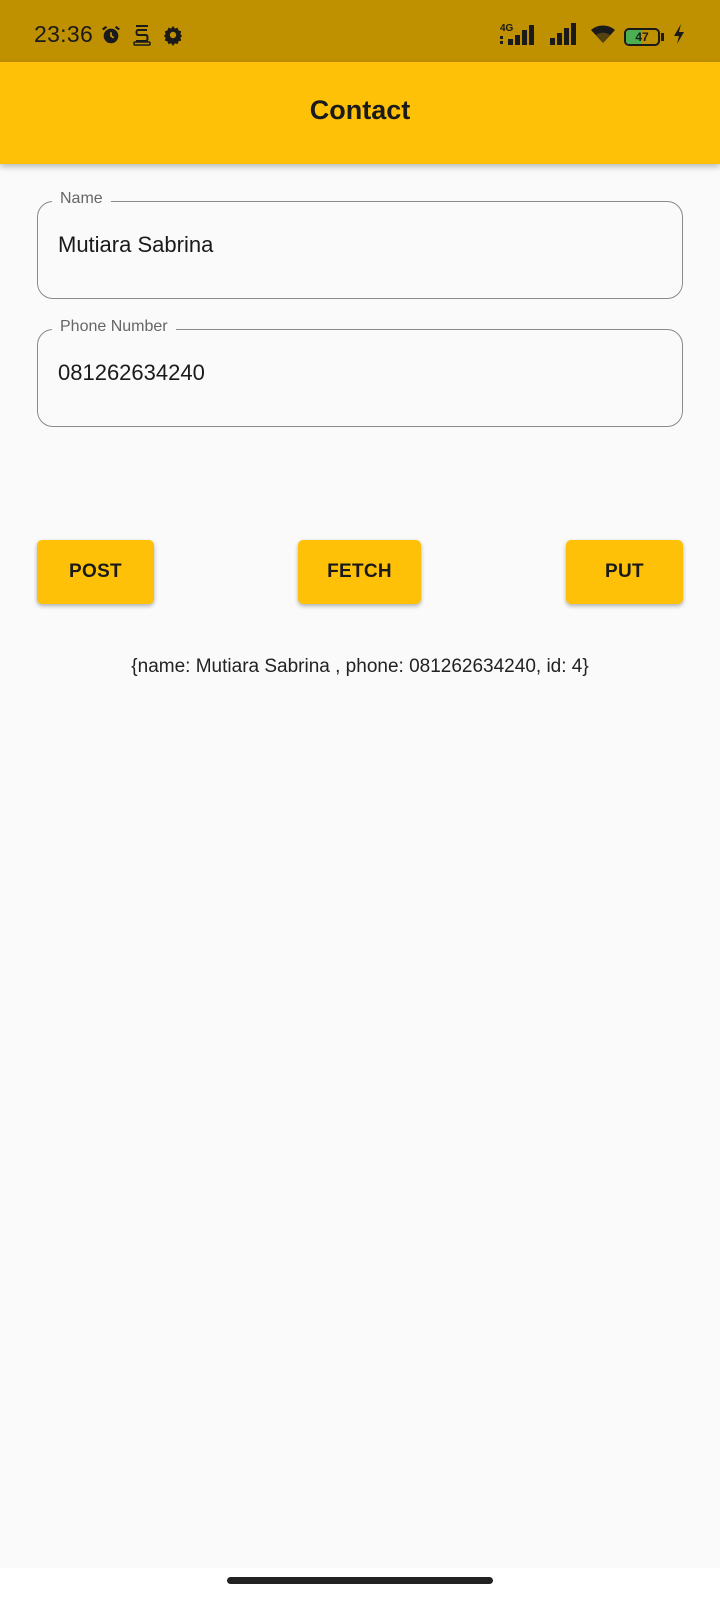 The width and height of the screenshot is (720, 1600). What do you see at coordinates (173, 37) in the screenshot?
I see `settings-icon` at bounding box center [173, 37].